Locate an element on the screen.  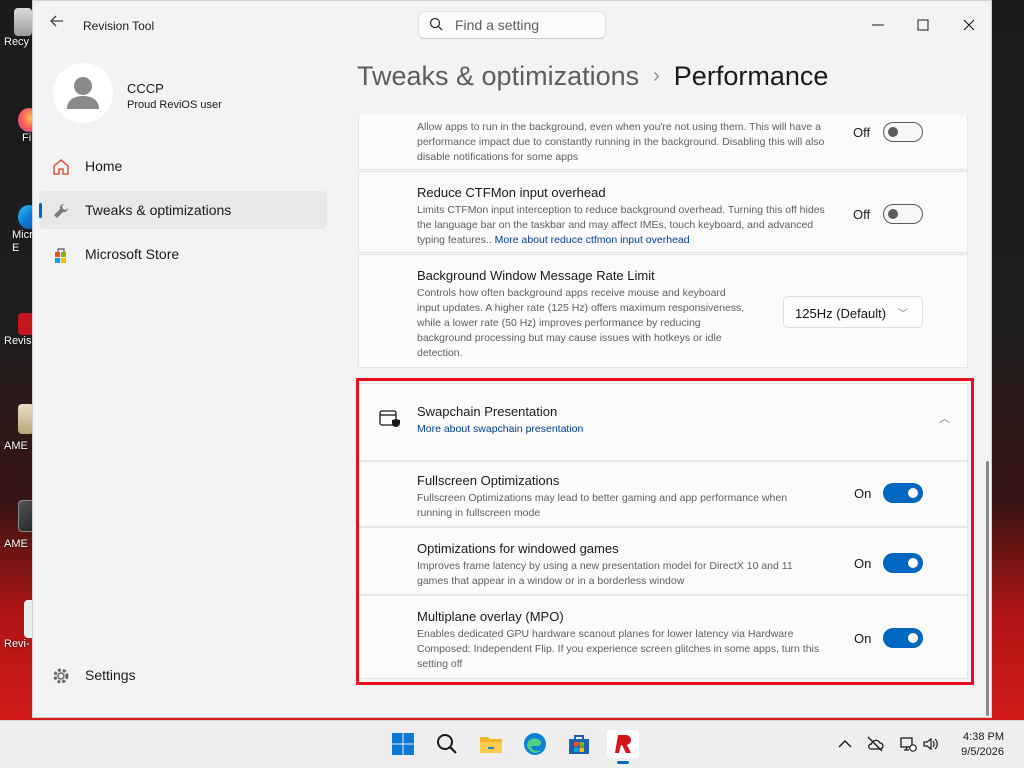
desktop-icon-label: Recy is located at coordinates (17, 42).